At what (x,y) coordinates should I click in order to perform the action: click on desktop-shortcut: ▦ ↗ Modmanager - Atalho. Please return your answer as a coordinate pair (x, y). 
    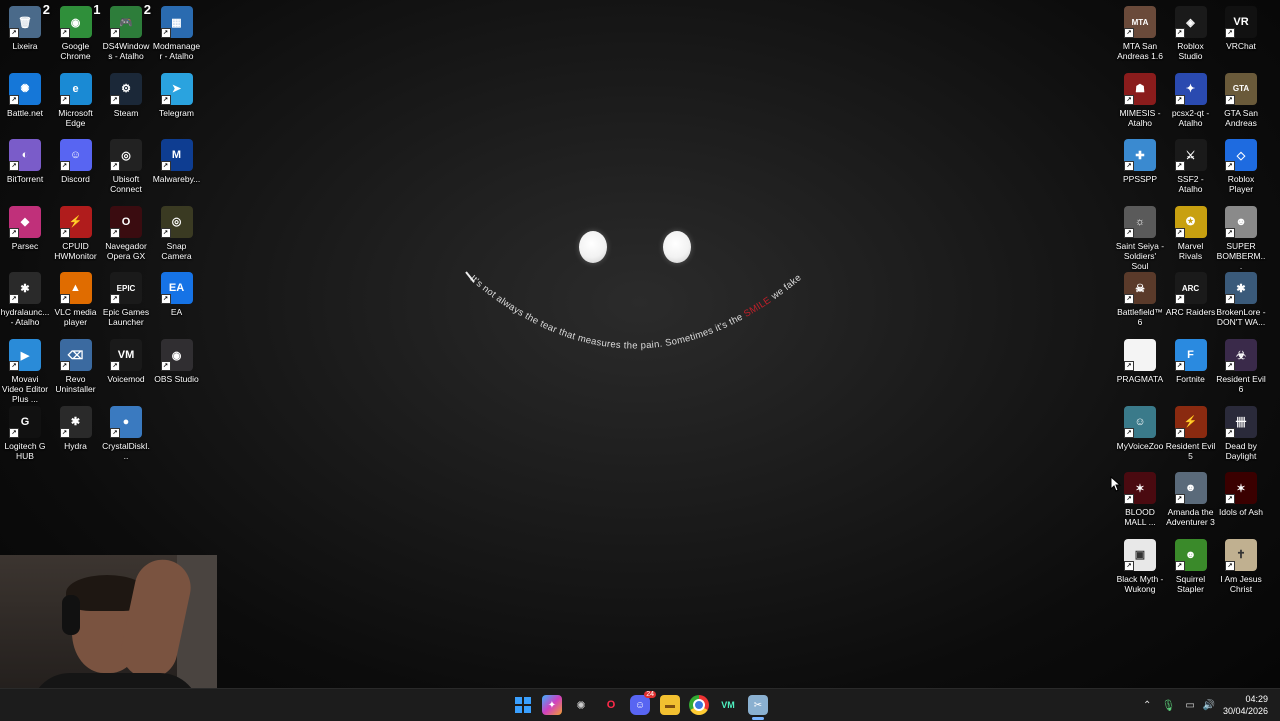
    Looking at the image, I should click on (177, 31).